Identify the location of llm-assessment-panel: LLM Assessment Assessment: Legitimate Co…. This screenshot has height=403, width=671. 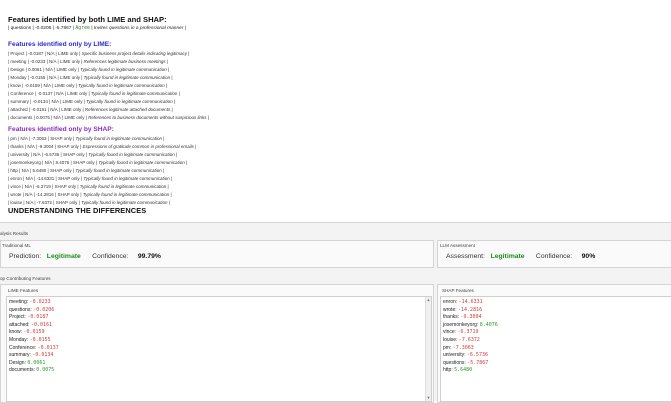
(554, 254).